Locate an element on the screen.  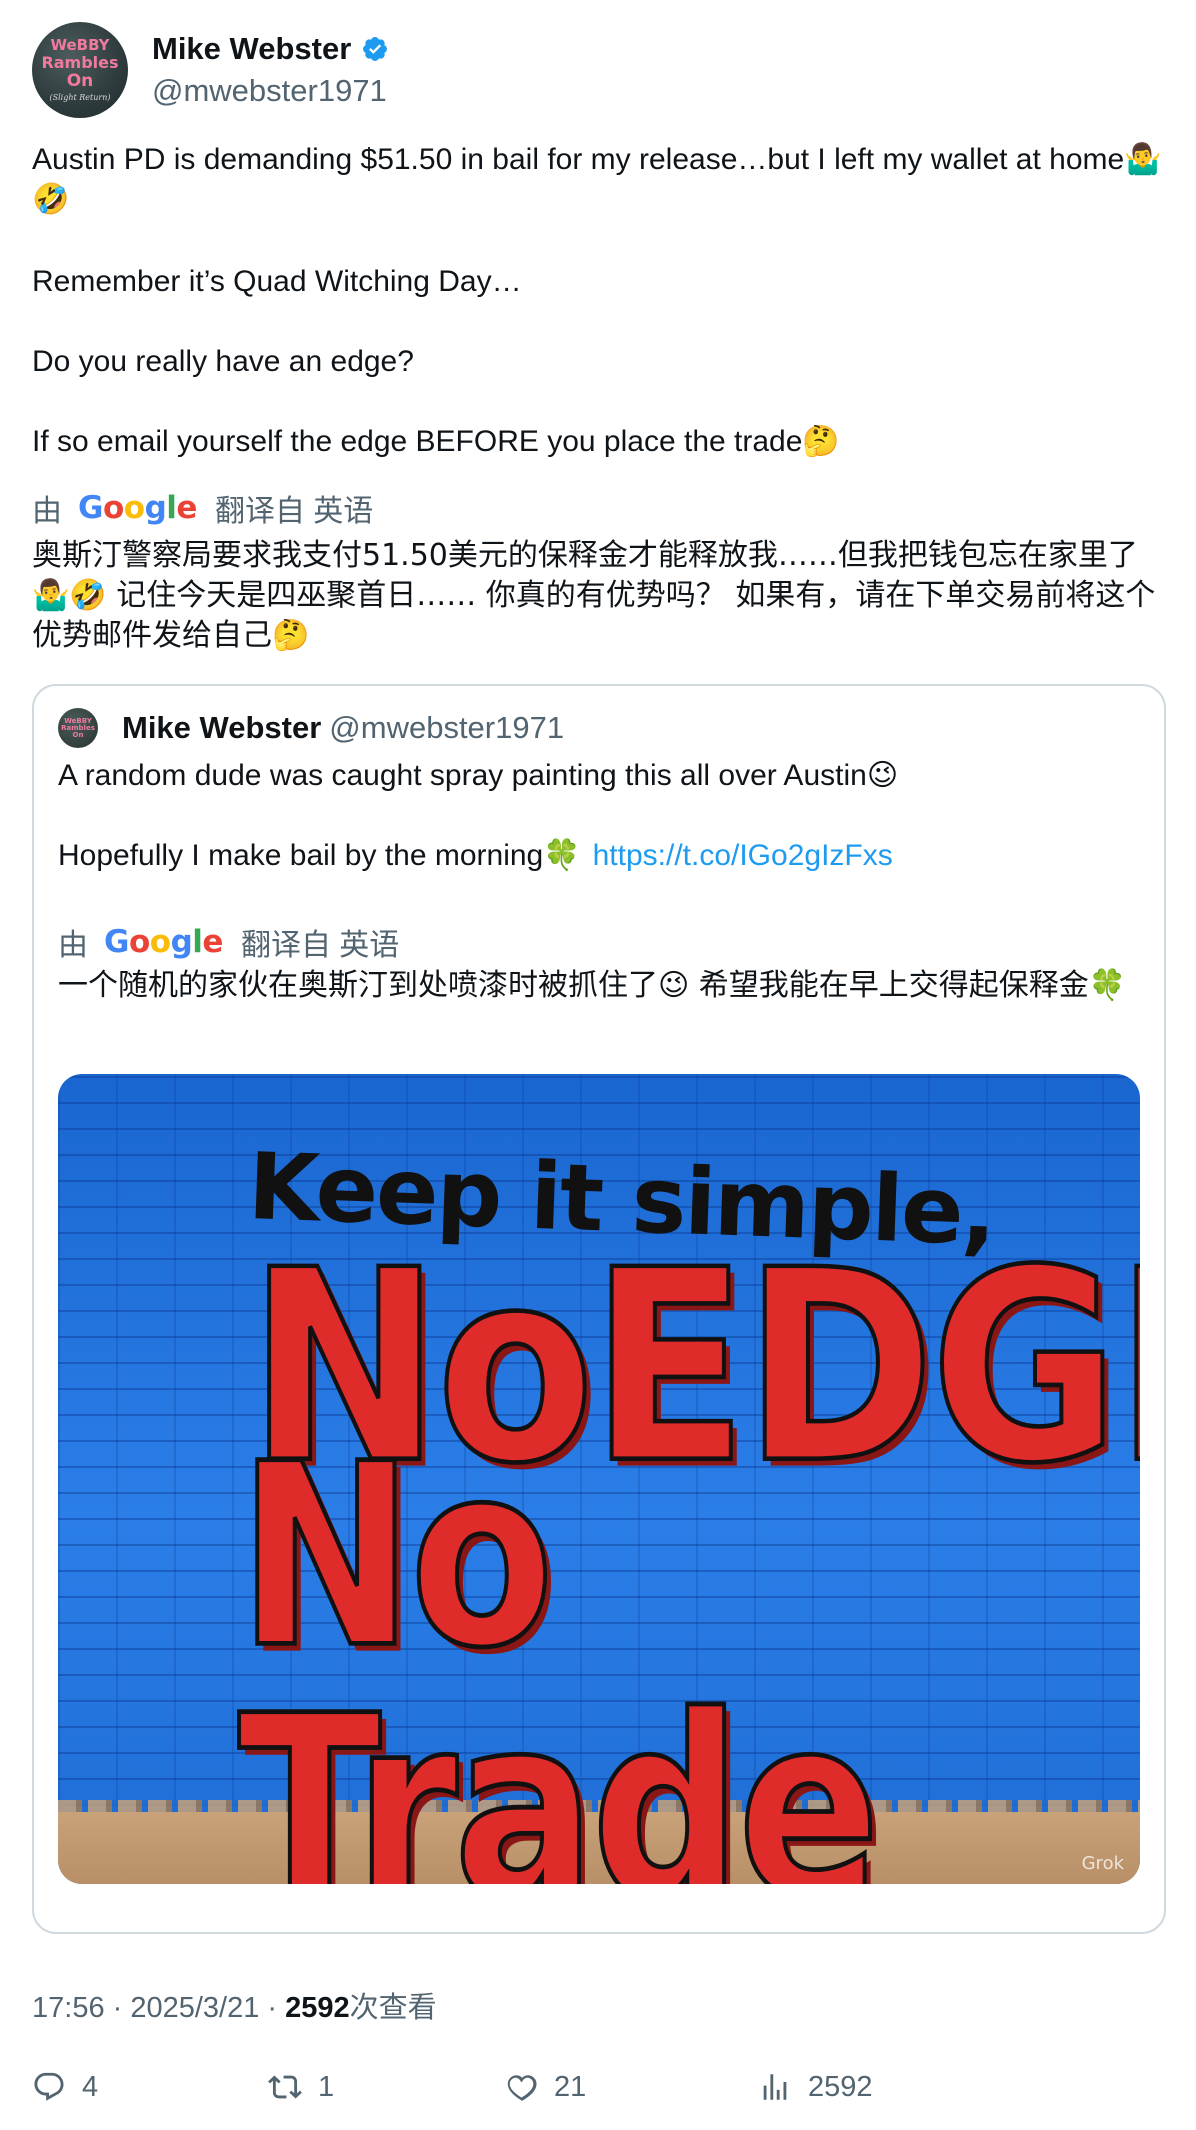
translate-suffix: 翻译自 英语 is located at coordinates (294, 511).